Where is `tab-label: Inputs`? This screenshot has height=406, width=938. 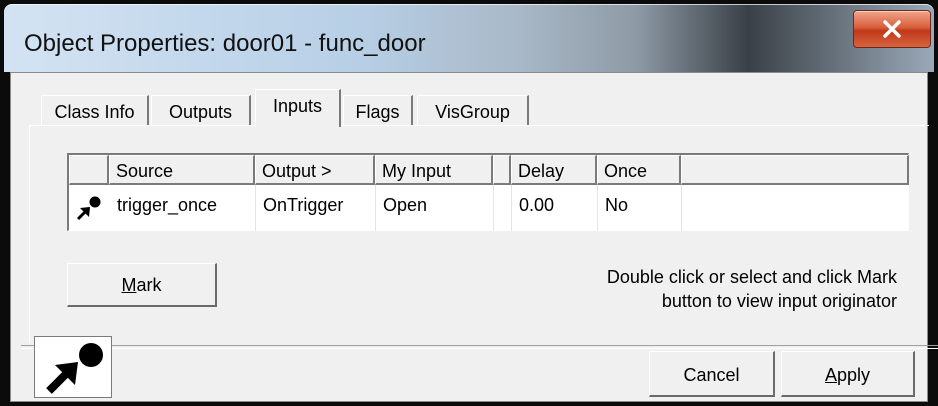 tab-label: Inputs is located at coordinates (297, 106).